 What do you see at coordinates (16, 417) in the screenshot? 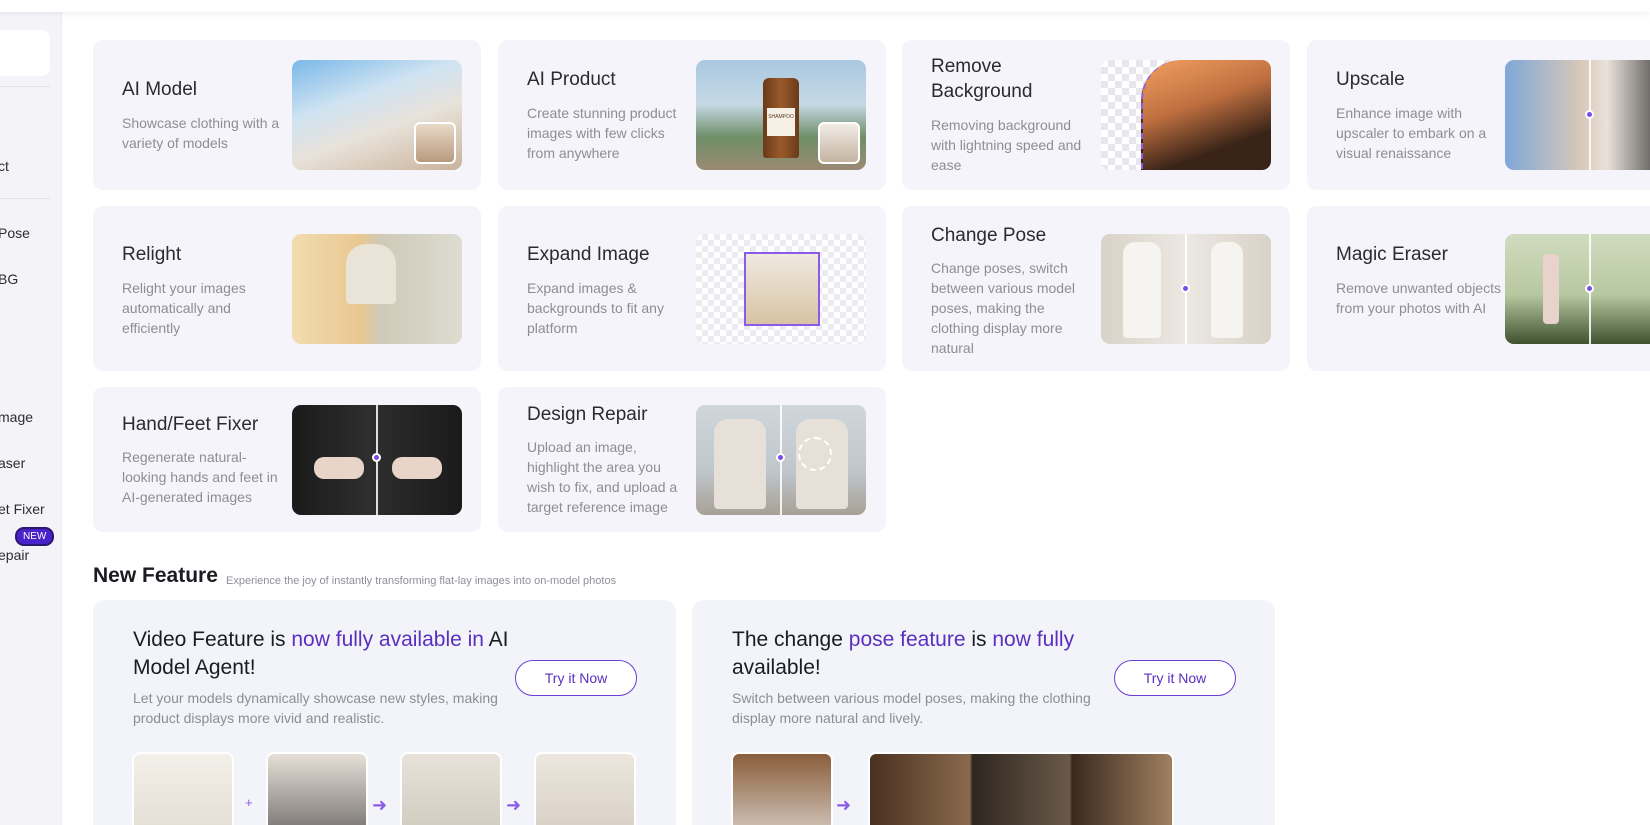
I see `sidebar-item-expand-image: mage` at bounding box center [16, 417].